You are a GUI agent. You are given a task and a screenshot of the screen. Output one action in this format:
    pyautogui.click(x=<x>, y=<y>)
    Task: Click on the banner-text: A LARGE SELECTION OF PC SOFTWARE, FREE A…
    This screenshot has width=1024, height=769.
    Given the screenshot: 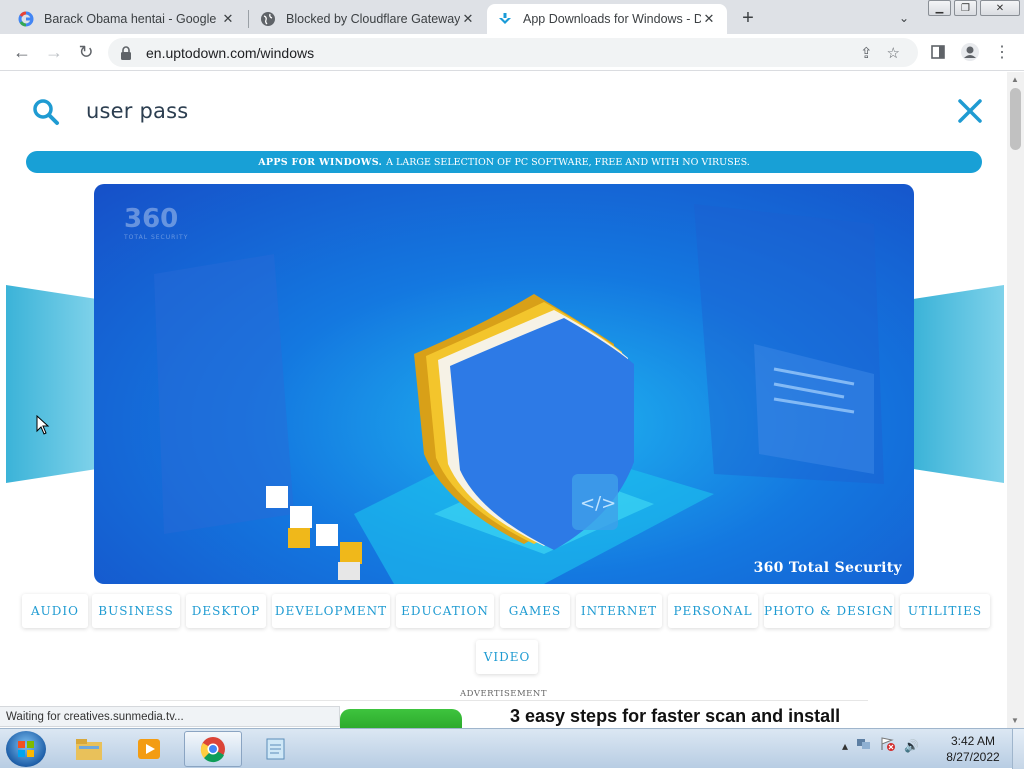 What is the action you would take?
    pyautogui.click(x=568, y=162)
    